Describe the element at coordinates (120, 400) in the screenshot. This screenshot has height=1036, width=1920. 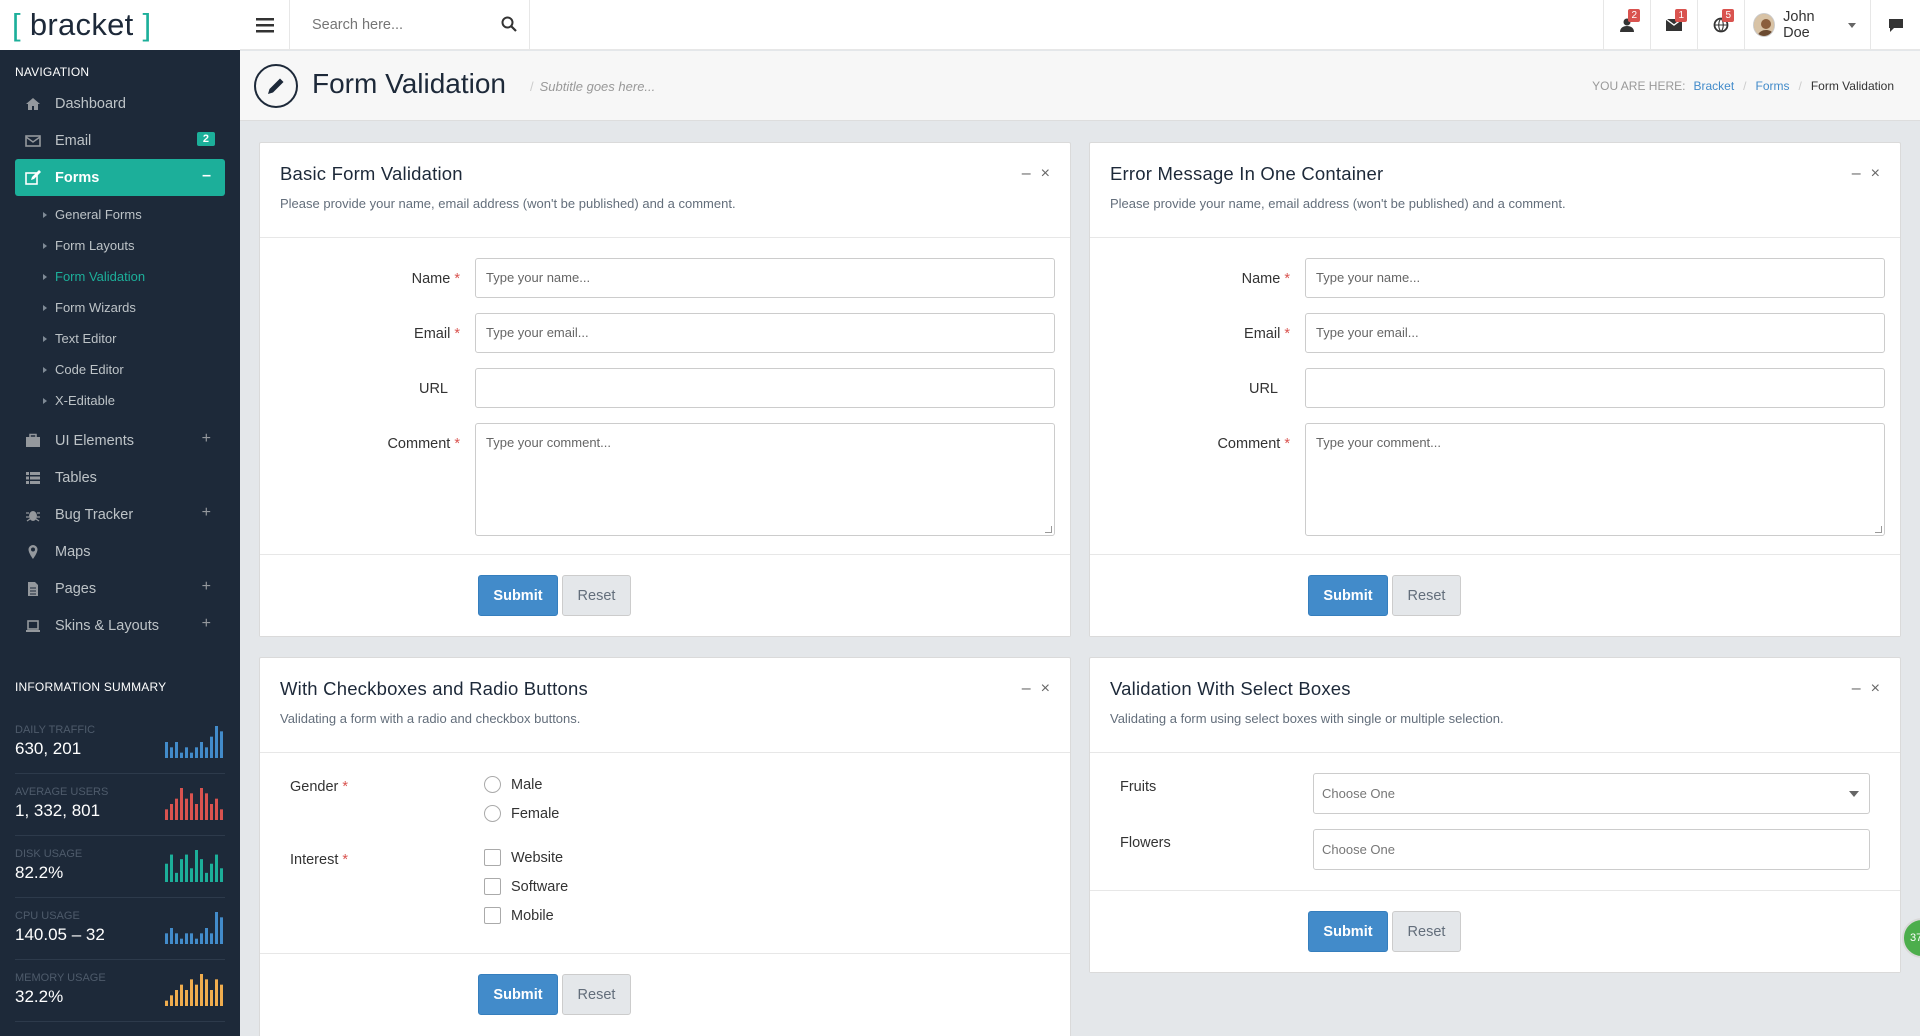
I see `submenu-item-x-editable: X-Editable` at that location.